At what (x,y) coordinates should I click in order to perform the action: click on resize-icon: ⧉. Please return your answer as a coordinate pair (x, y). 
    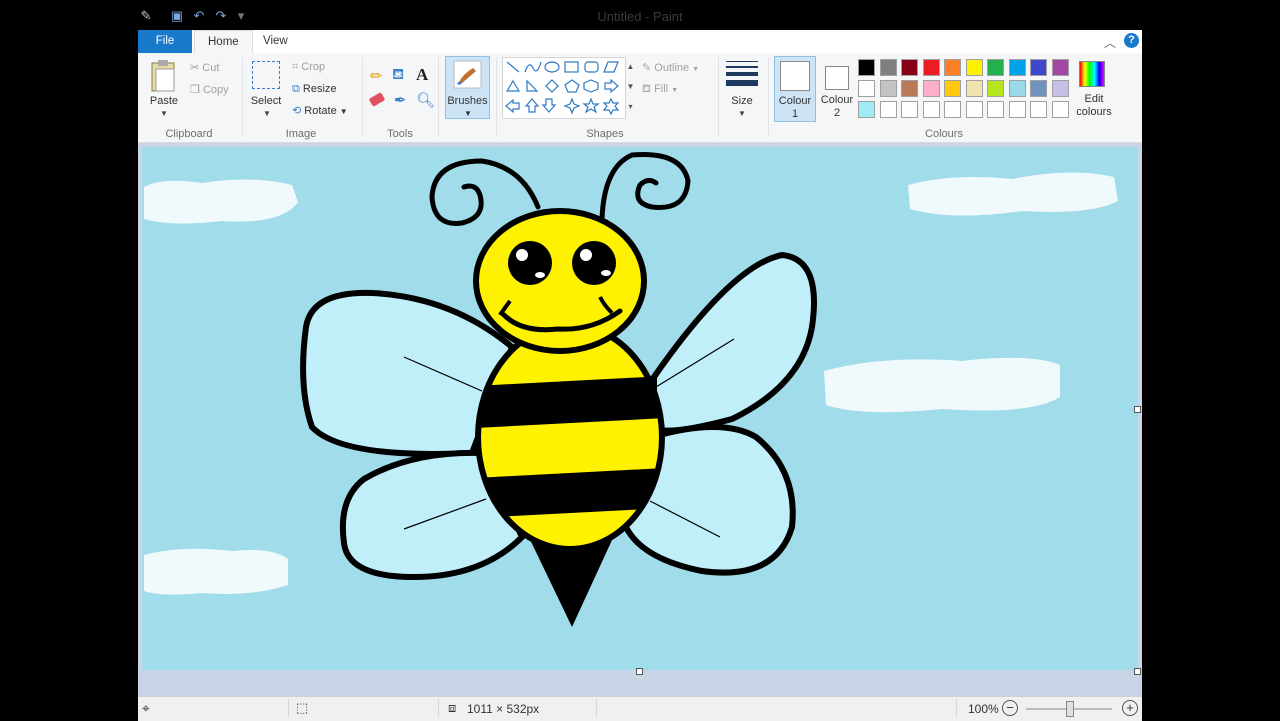
    Looking at the image, I should click on (296, 89).